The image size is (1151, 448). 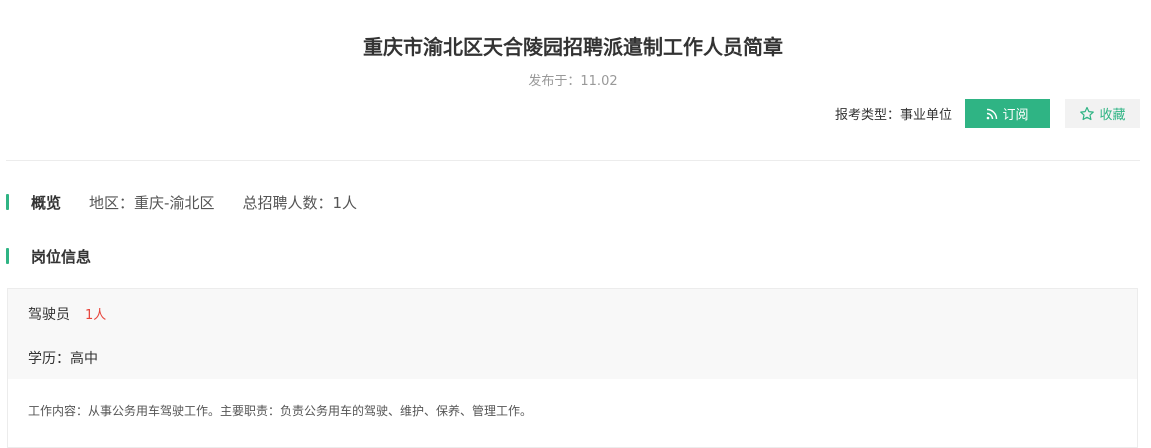 I want to click on region-info: 地区：重庆-渝北区, so click(x=151, y=202).